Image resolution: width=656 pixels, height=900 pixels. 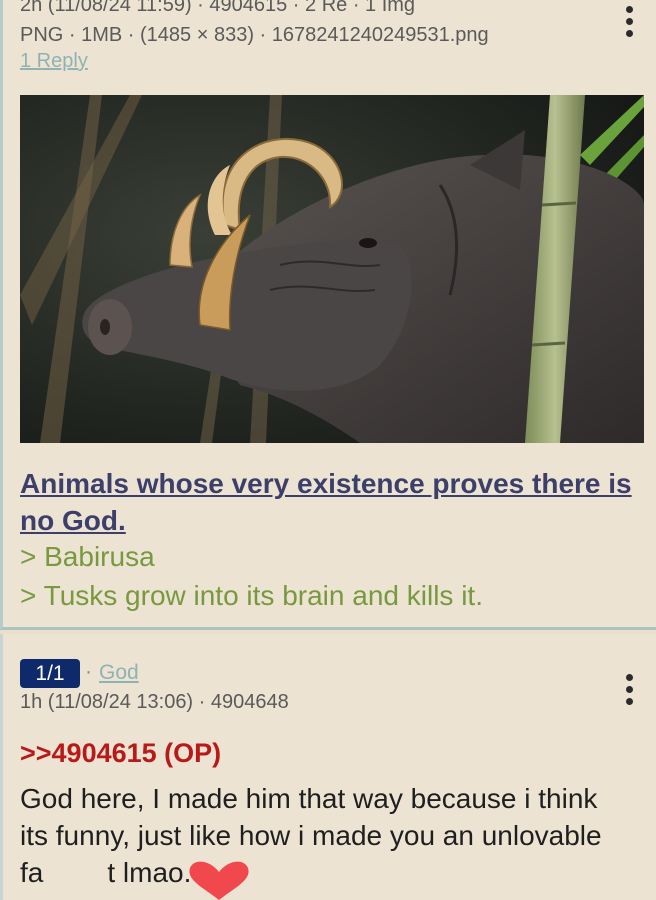 I want to click on op-reply-count-link: 1 Reply, so click(x=54, y=61).